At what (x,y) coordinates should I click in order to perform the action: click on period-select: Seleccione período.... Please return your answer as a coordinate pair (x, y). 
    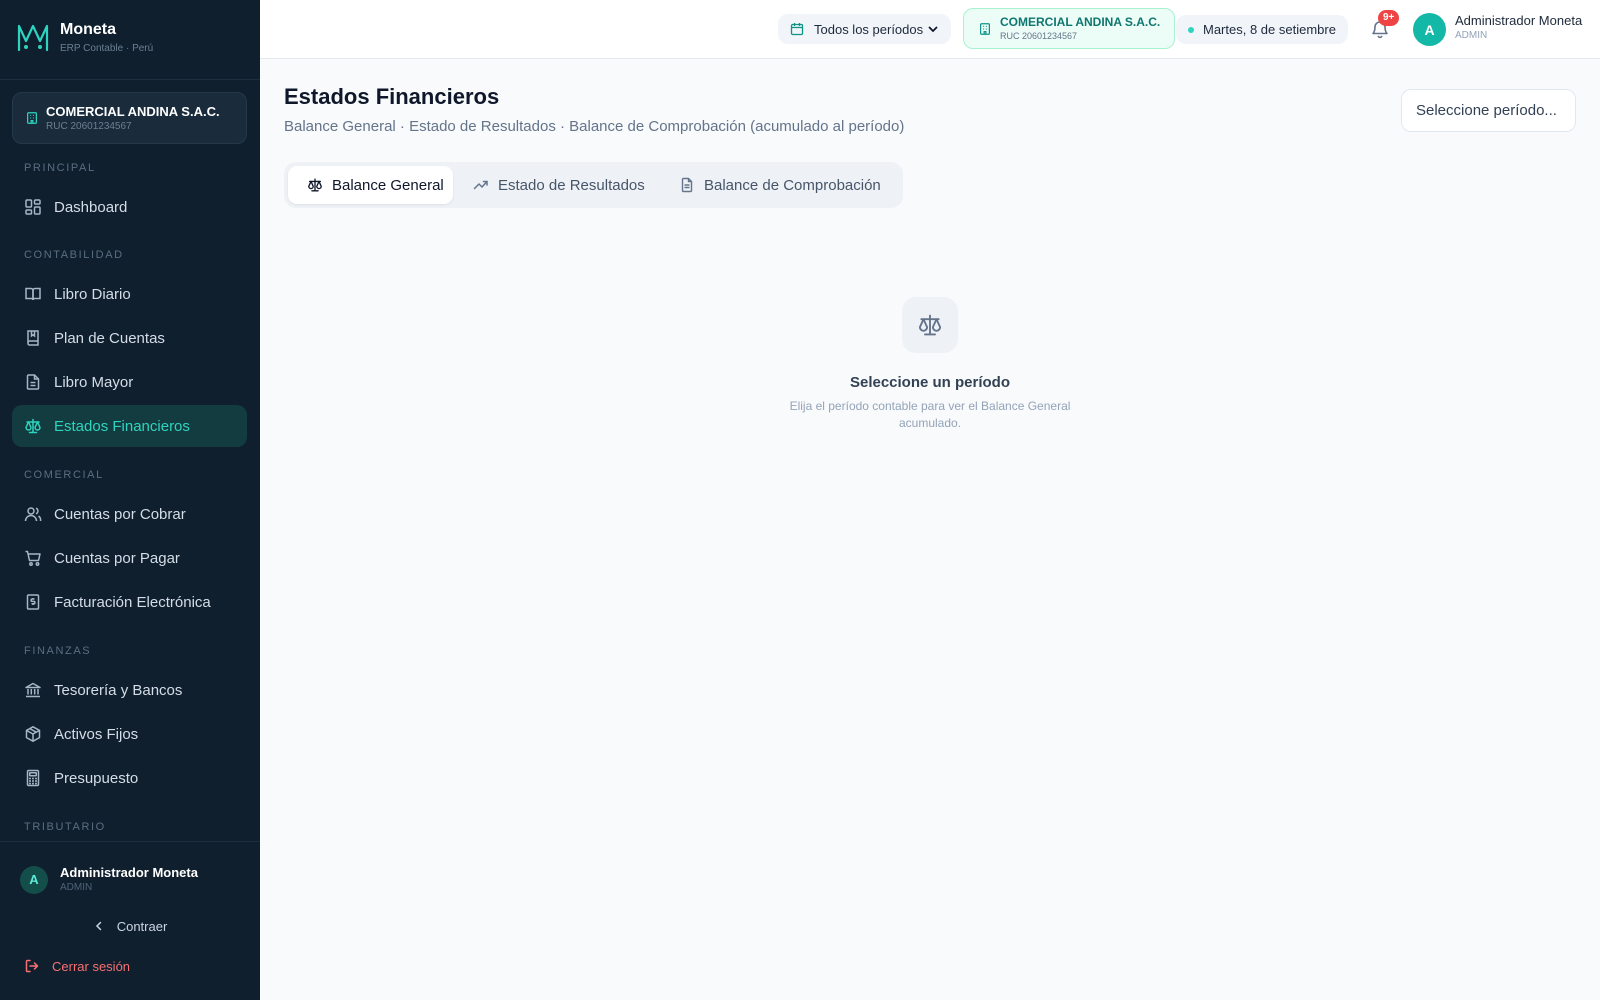
    Looking at the image, I should click on (1488, 110).